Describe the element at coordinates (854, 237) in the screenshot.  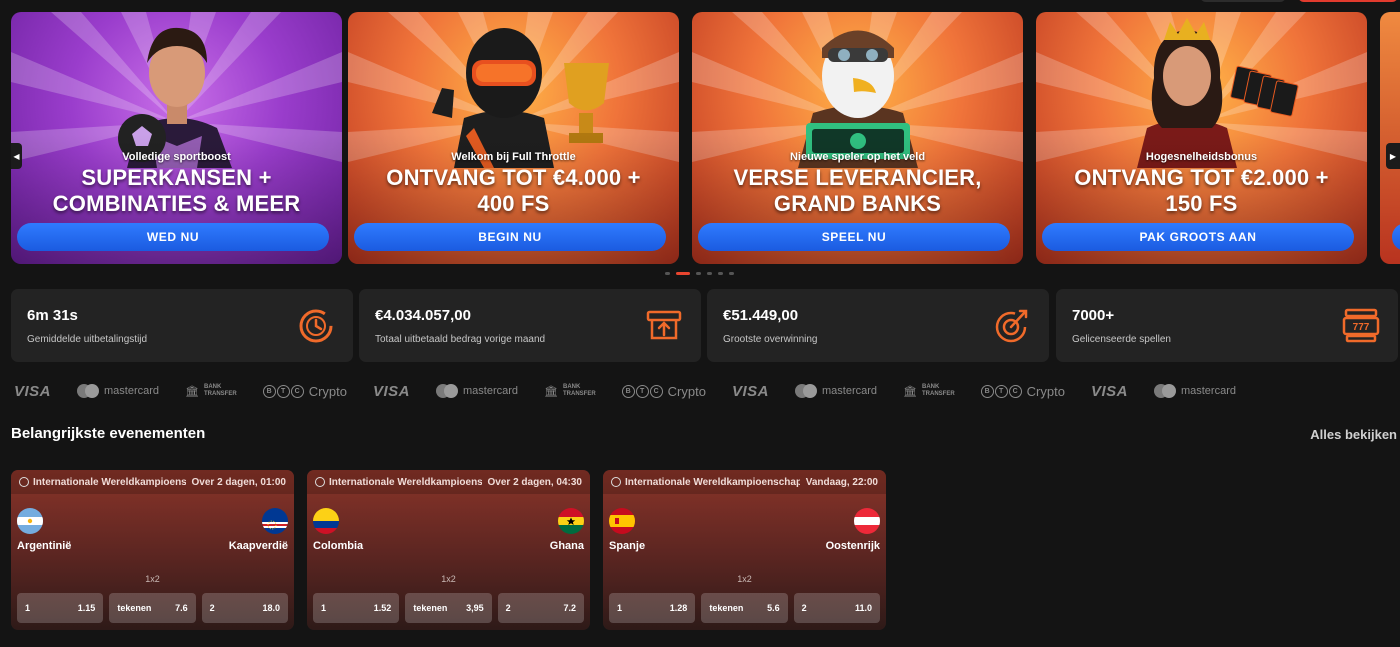
I see `play-now-button: SPEEL NU` at that location.